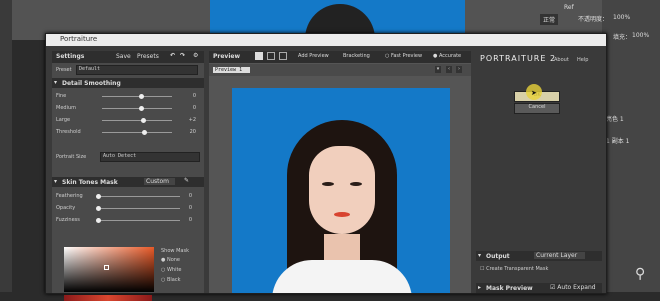 The width and height of the screenshot is (660, 301). I want to click on gear-icon: ⚙, so click(195, 55).